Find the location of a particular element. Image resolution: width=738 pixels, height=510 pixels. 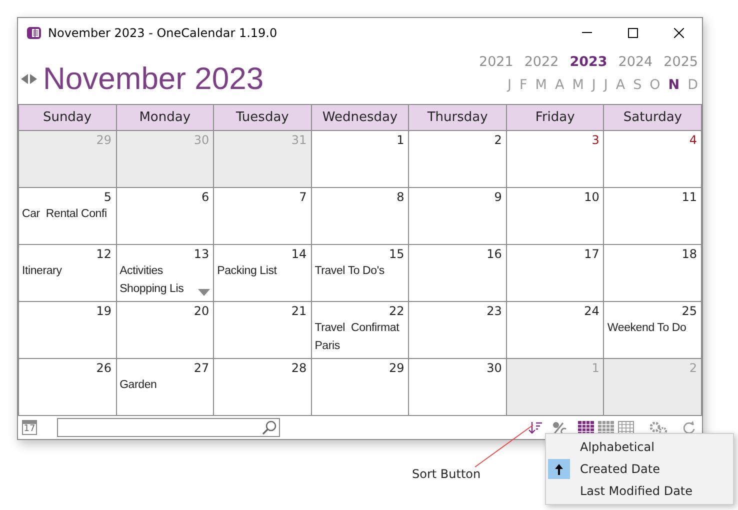

today-calendar-icon: 17 is located at coordinates (29, 427).